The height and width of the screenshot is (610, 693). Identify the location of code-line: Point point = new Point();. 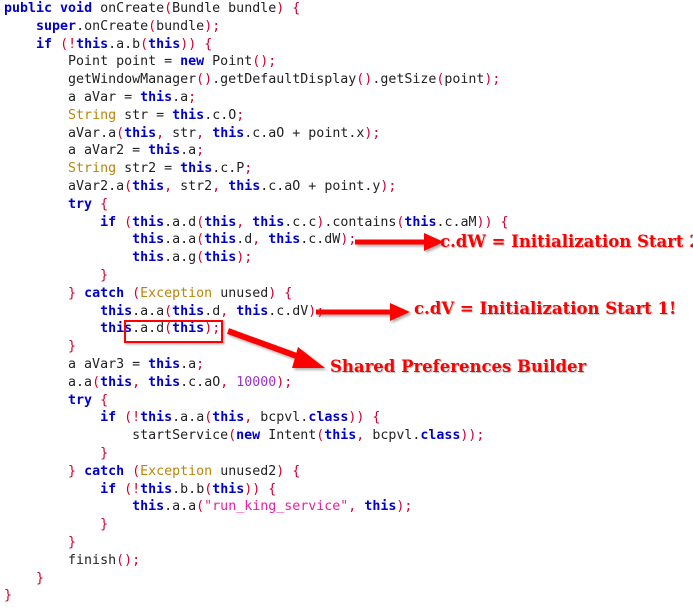
(346, 62).